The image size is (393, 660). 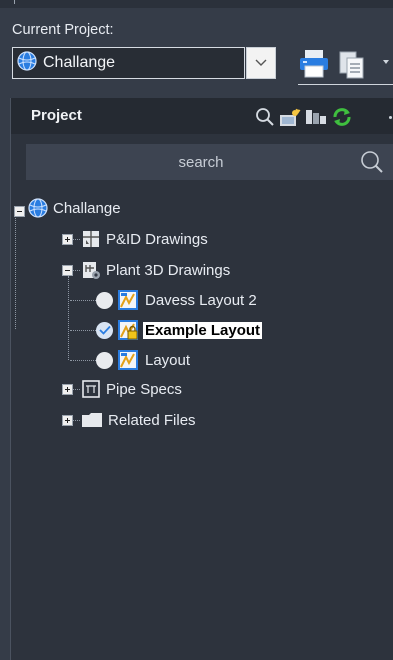 I want to click on tree-item-pipe-specs: Pipe Specs, so click(x=131, y=389).